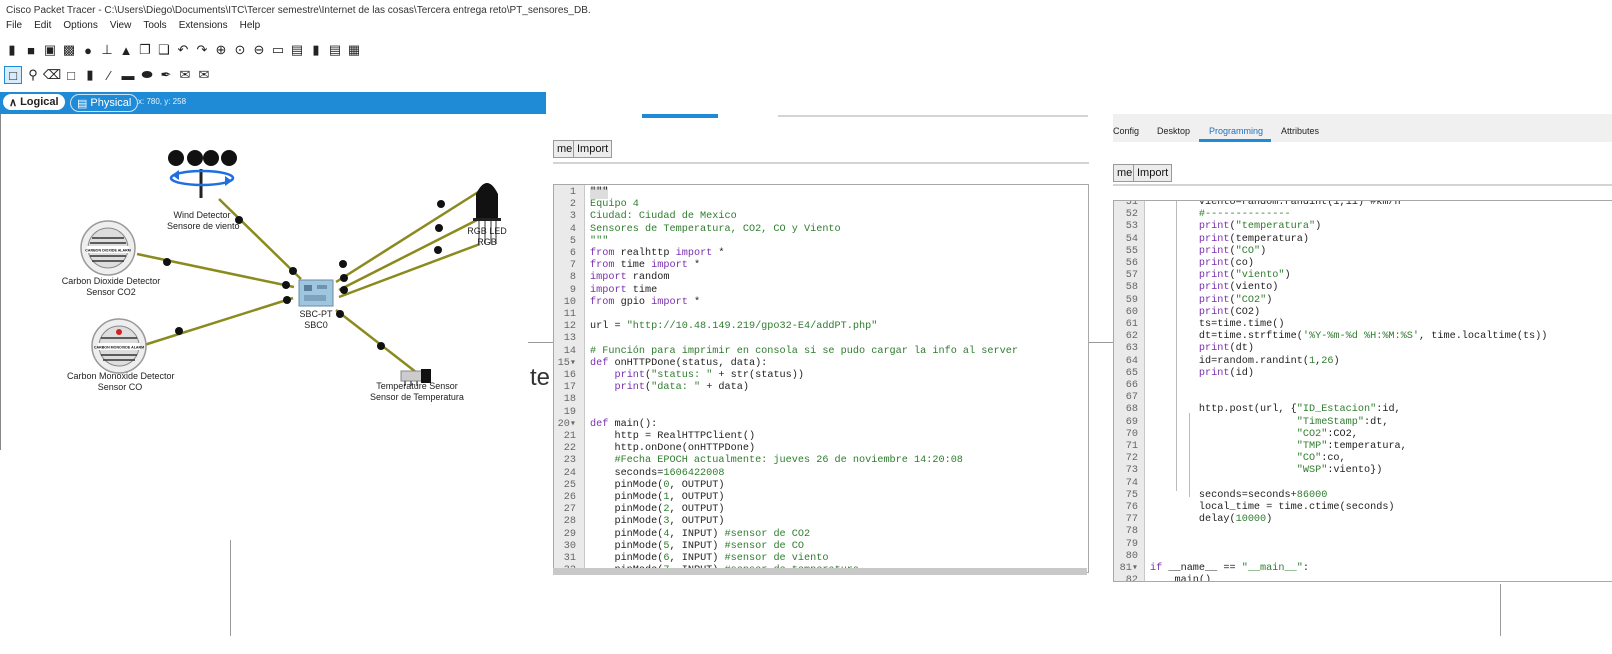  I want to click on wire-co, so click(217, 322).